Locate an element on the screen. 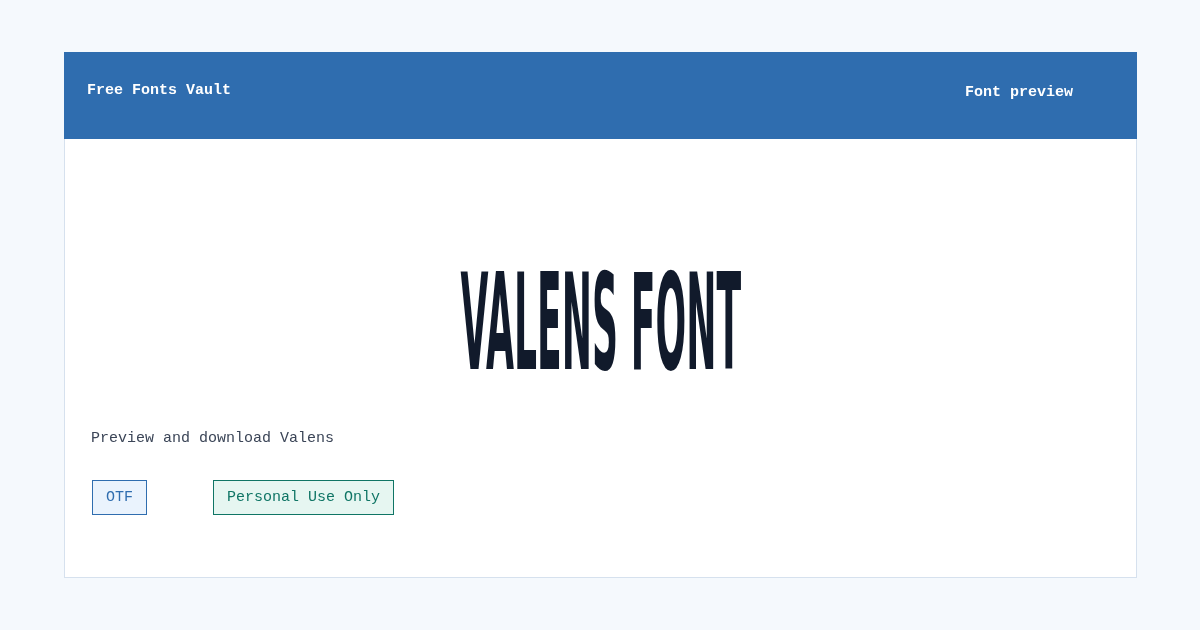 Image resolution: width=1200 pixels, height=630 pixels. site-name: Free Fonts Vault is located at coordinates (159, 90).